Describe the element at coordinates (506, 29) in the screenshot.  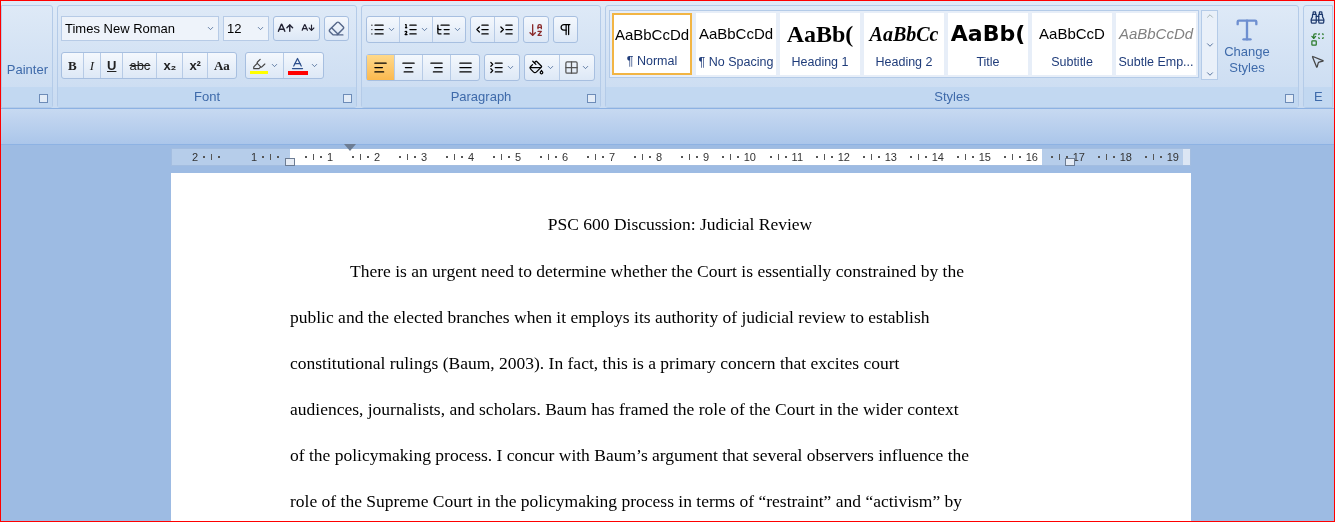
I see `increase-indent-icon` at that location.